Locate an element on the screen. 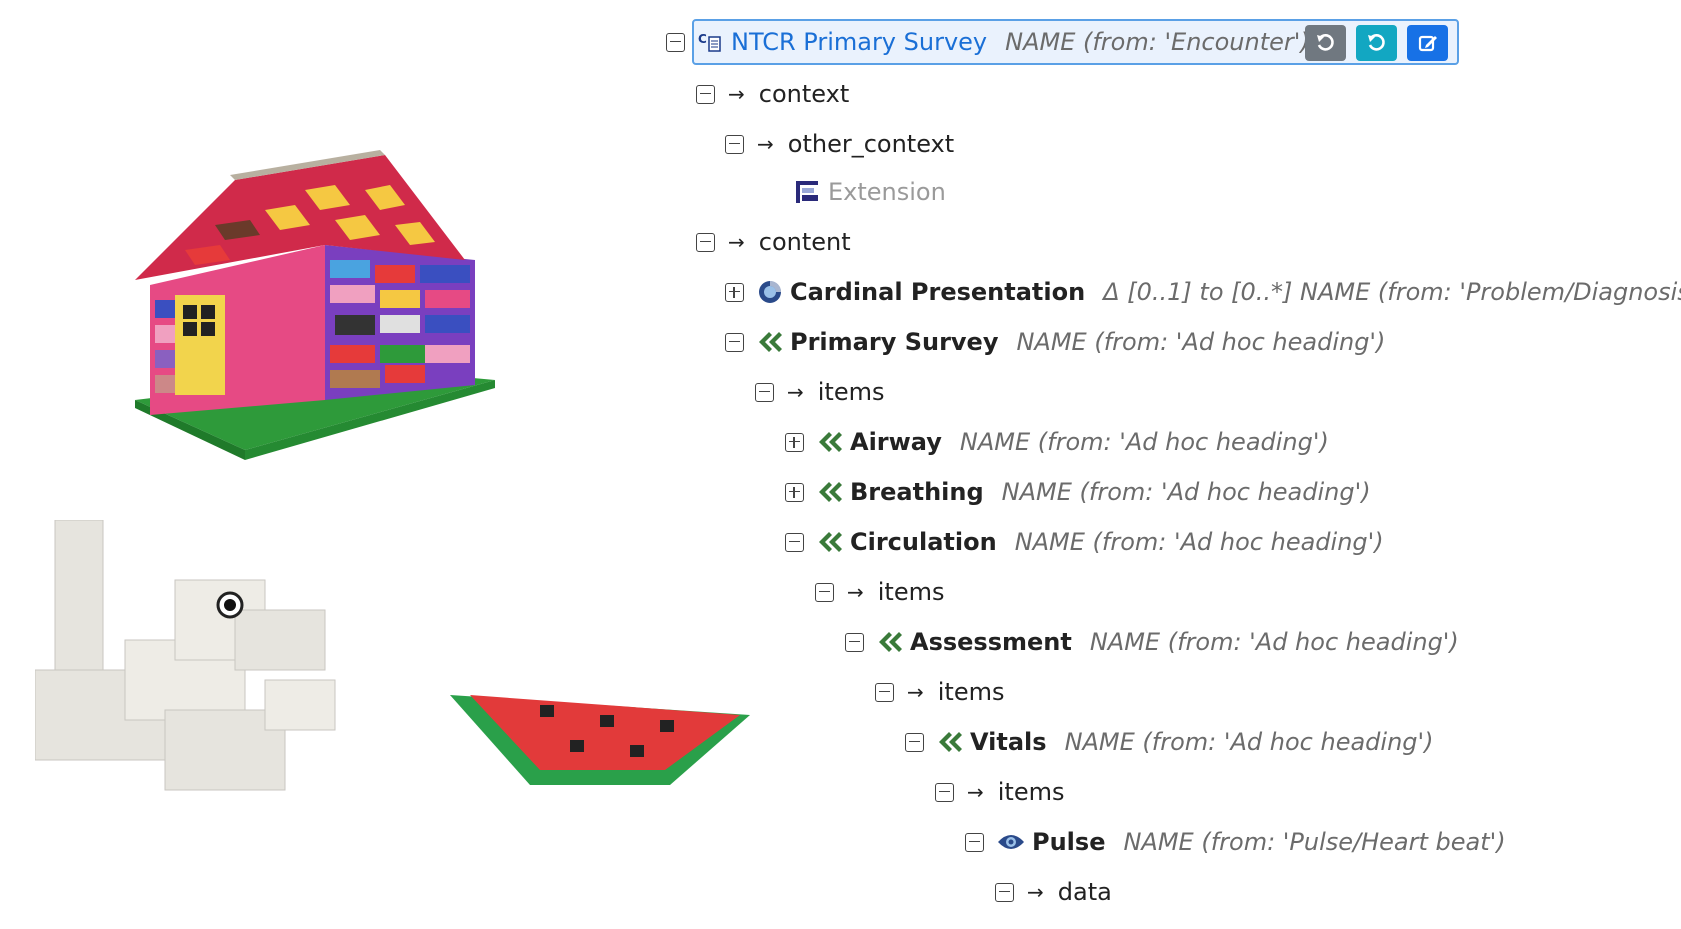 The image size is (1681, 929). node-title: Pulse is located at coordinates (1069, 842).